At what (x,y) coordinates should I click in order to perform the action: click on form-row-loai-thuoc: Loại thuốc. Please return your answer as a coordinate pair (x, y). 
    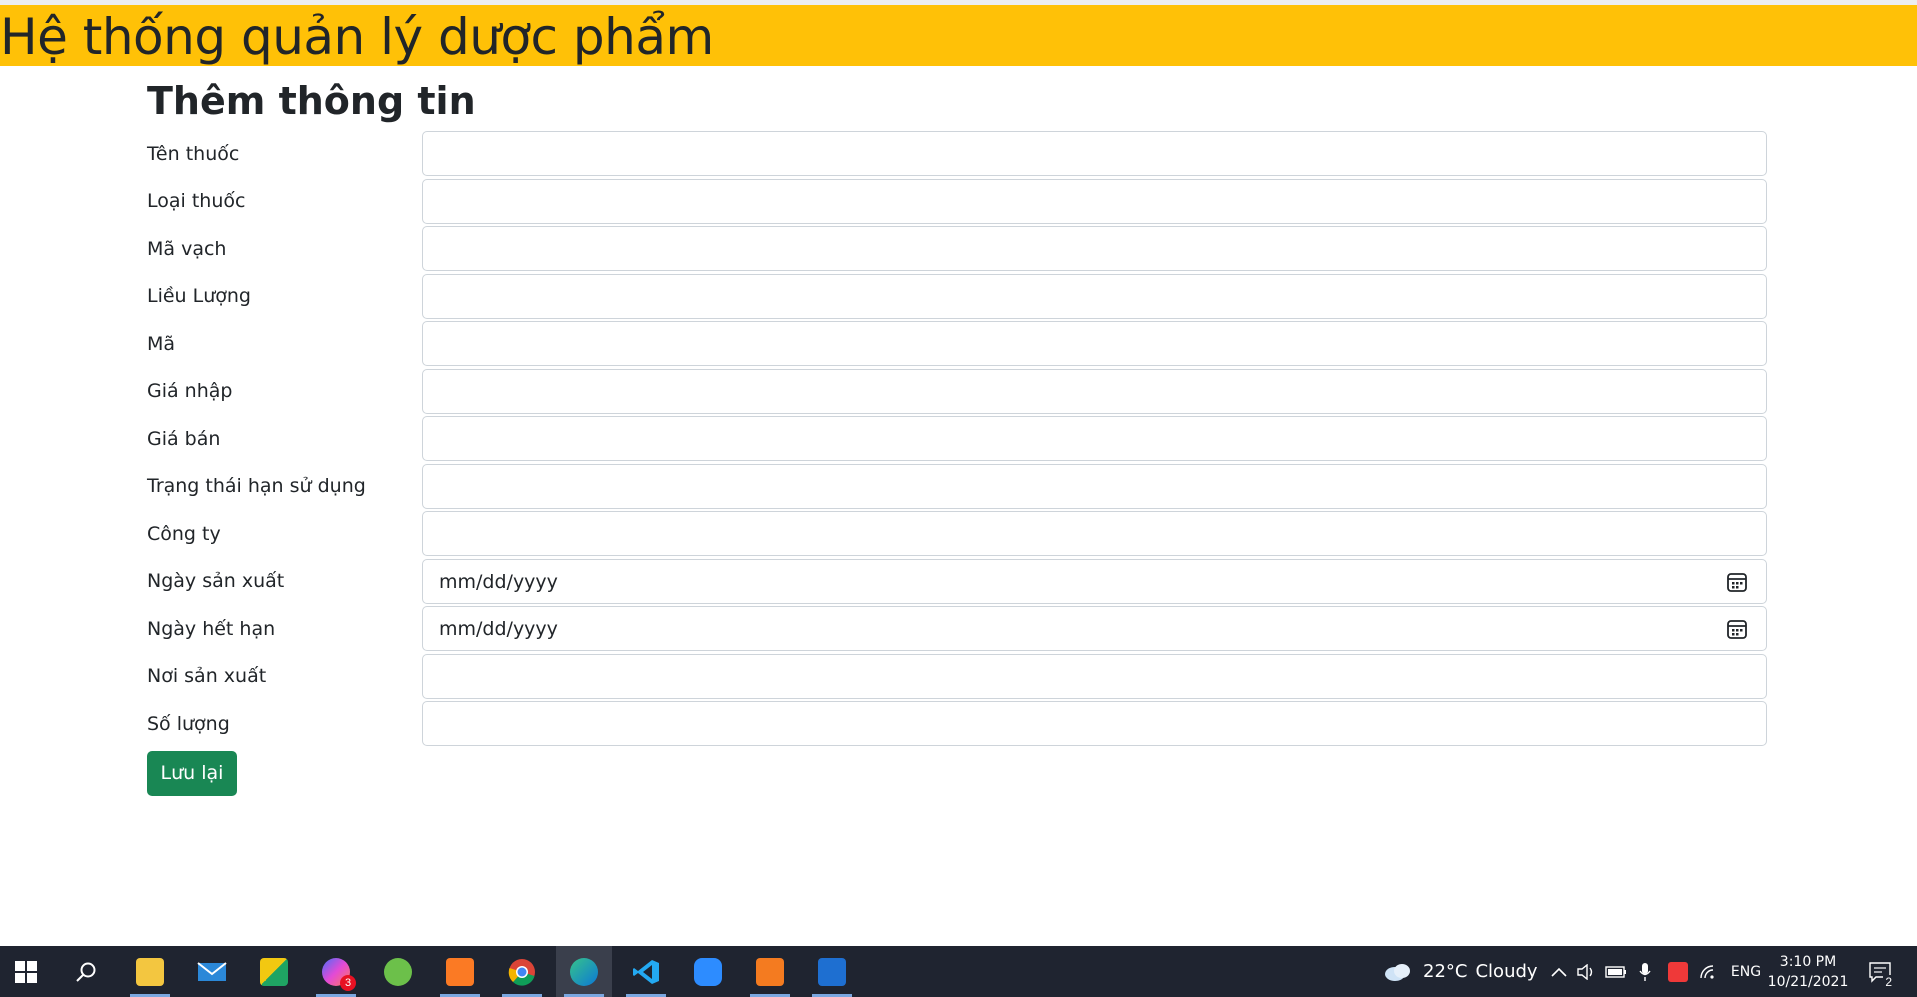
    Looking at the image, I should click on (957, 202).